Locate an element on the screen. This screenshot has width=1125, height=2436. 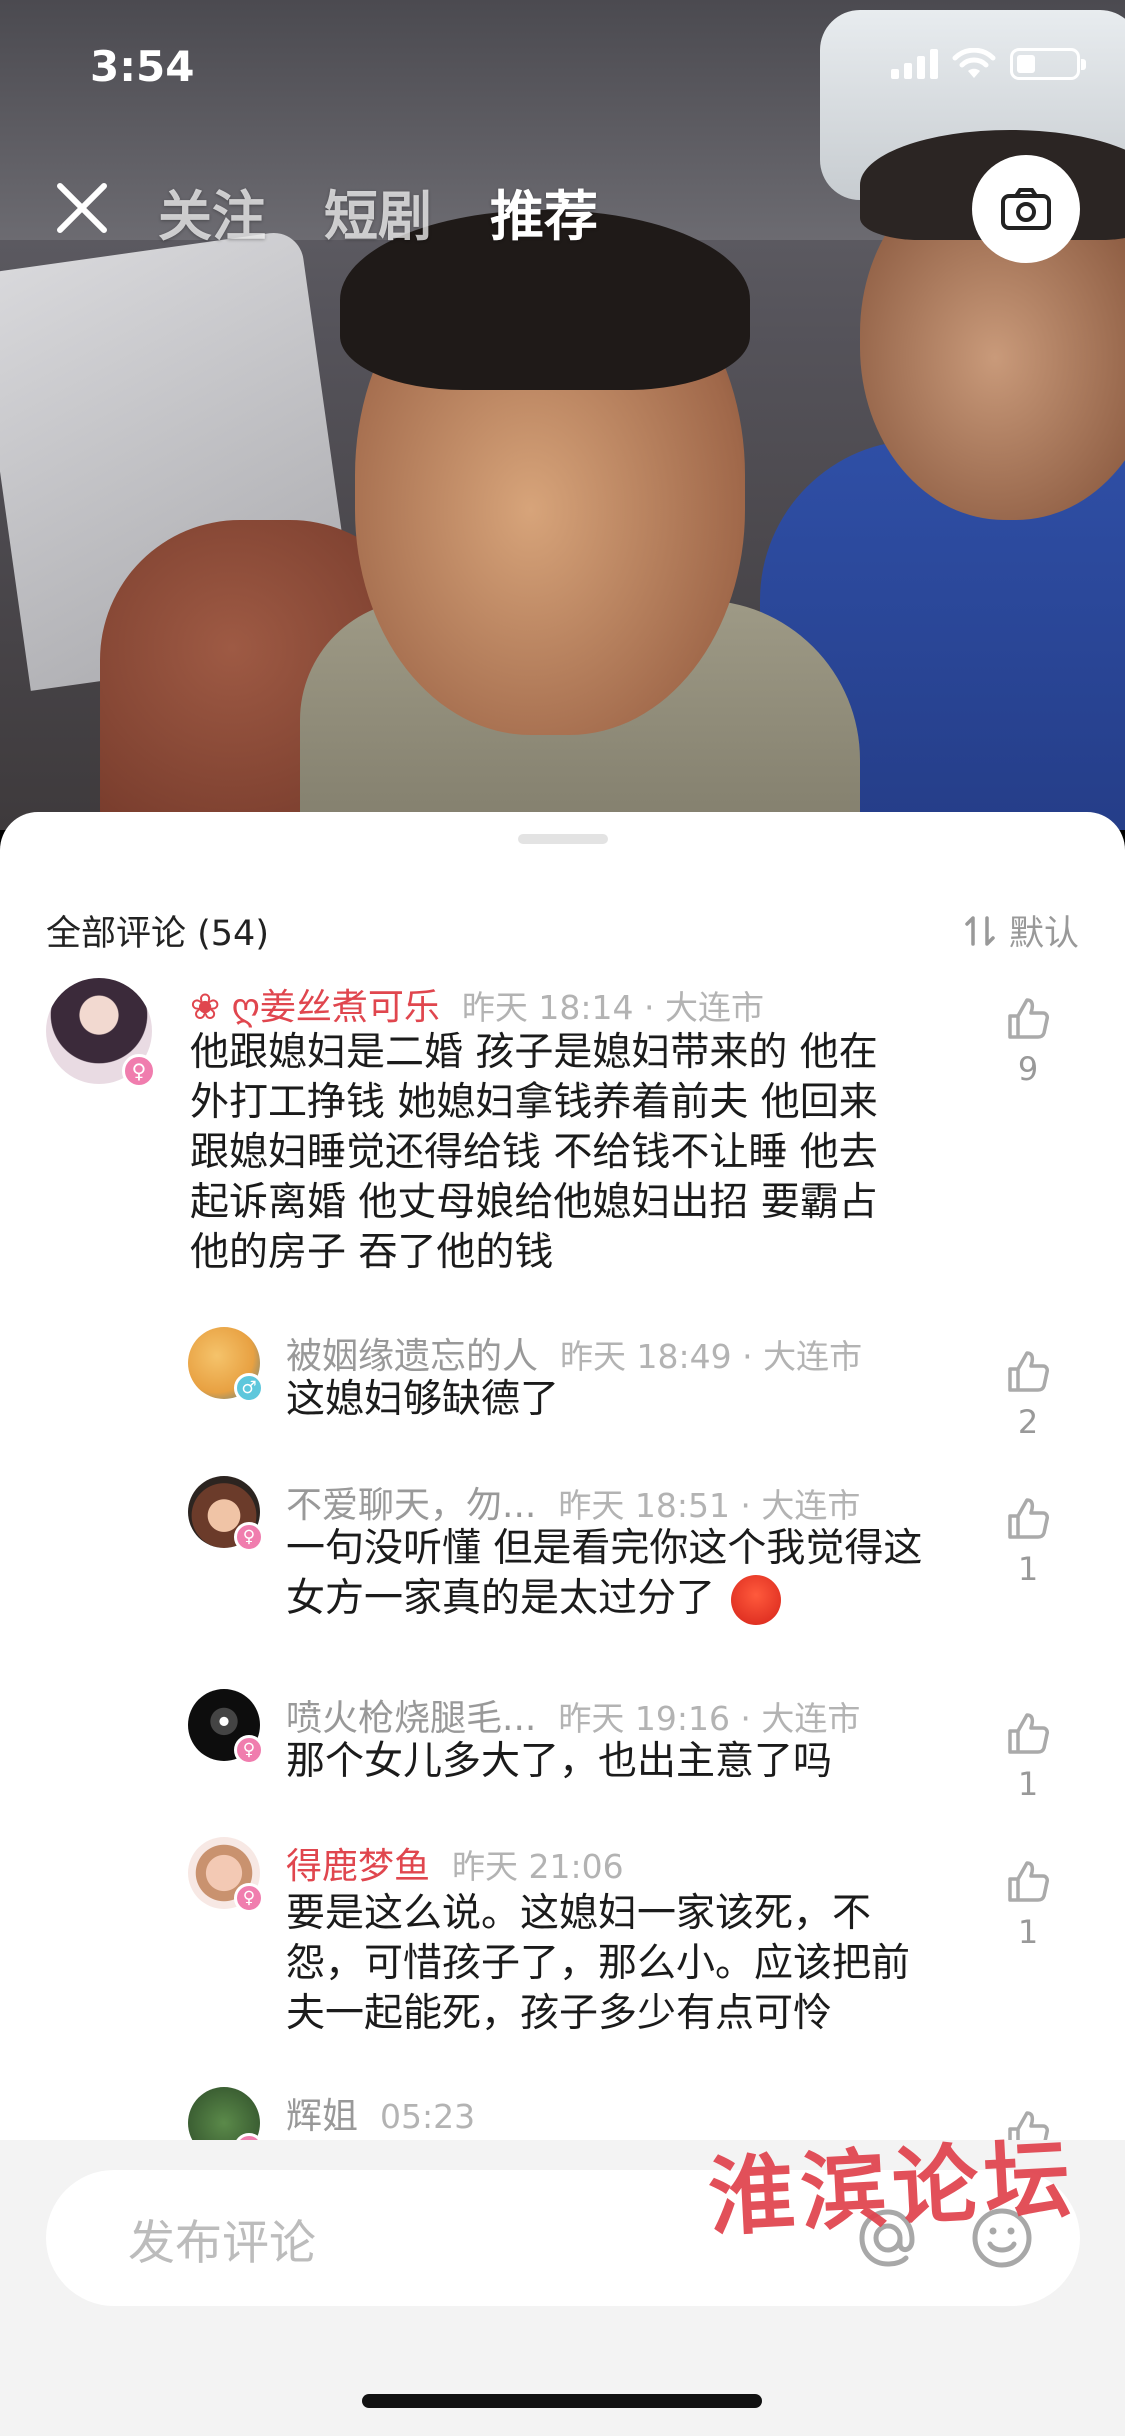
camera-button is located at coordinates (1026, 209).